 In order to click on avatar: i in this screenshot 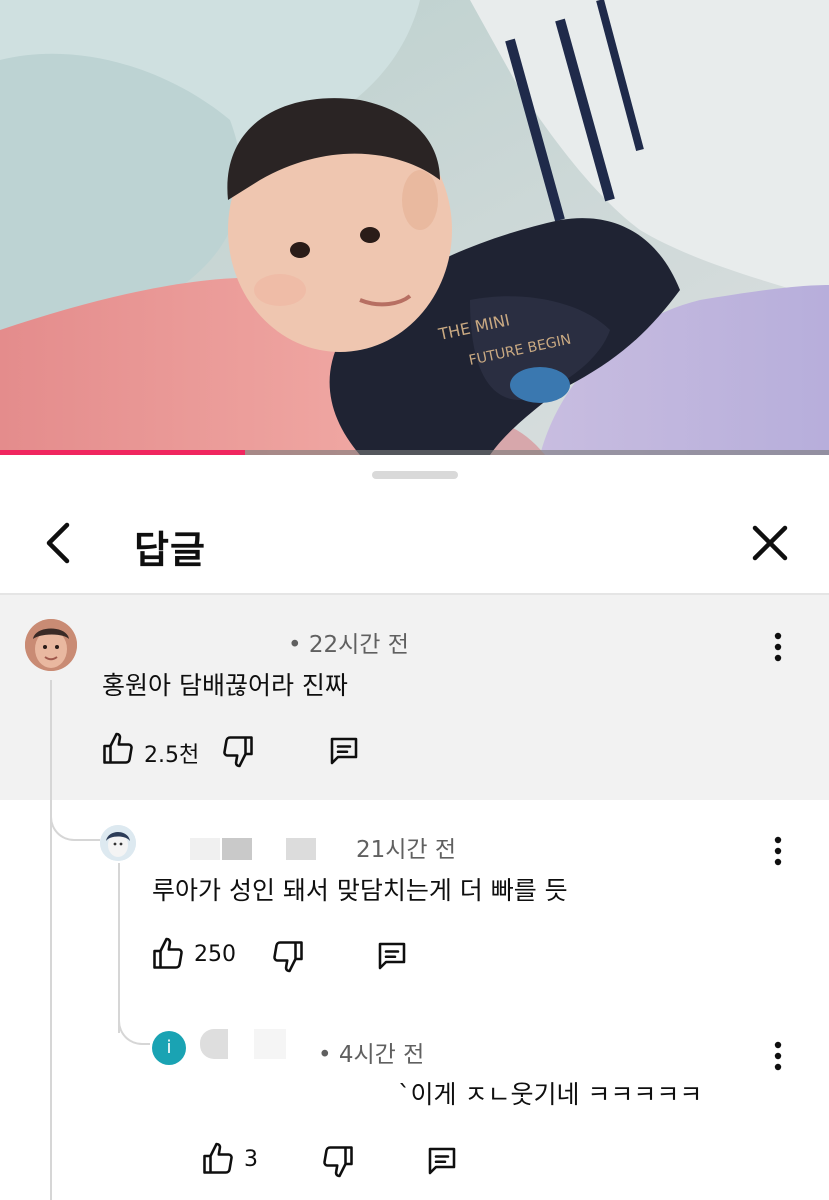, I will do `click(169, 1048)`.